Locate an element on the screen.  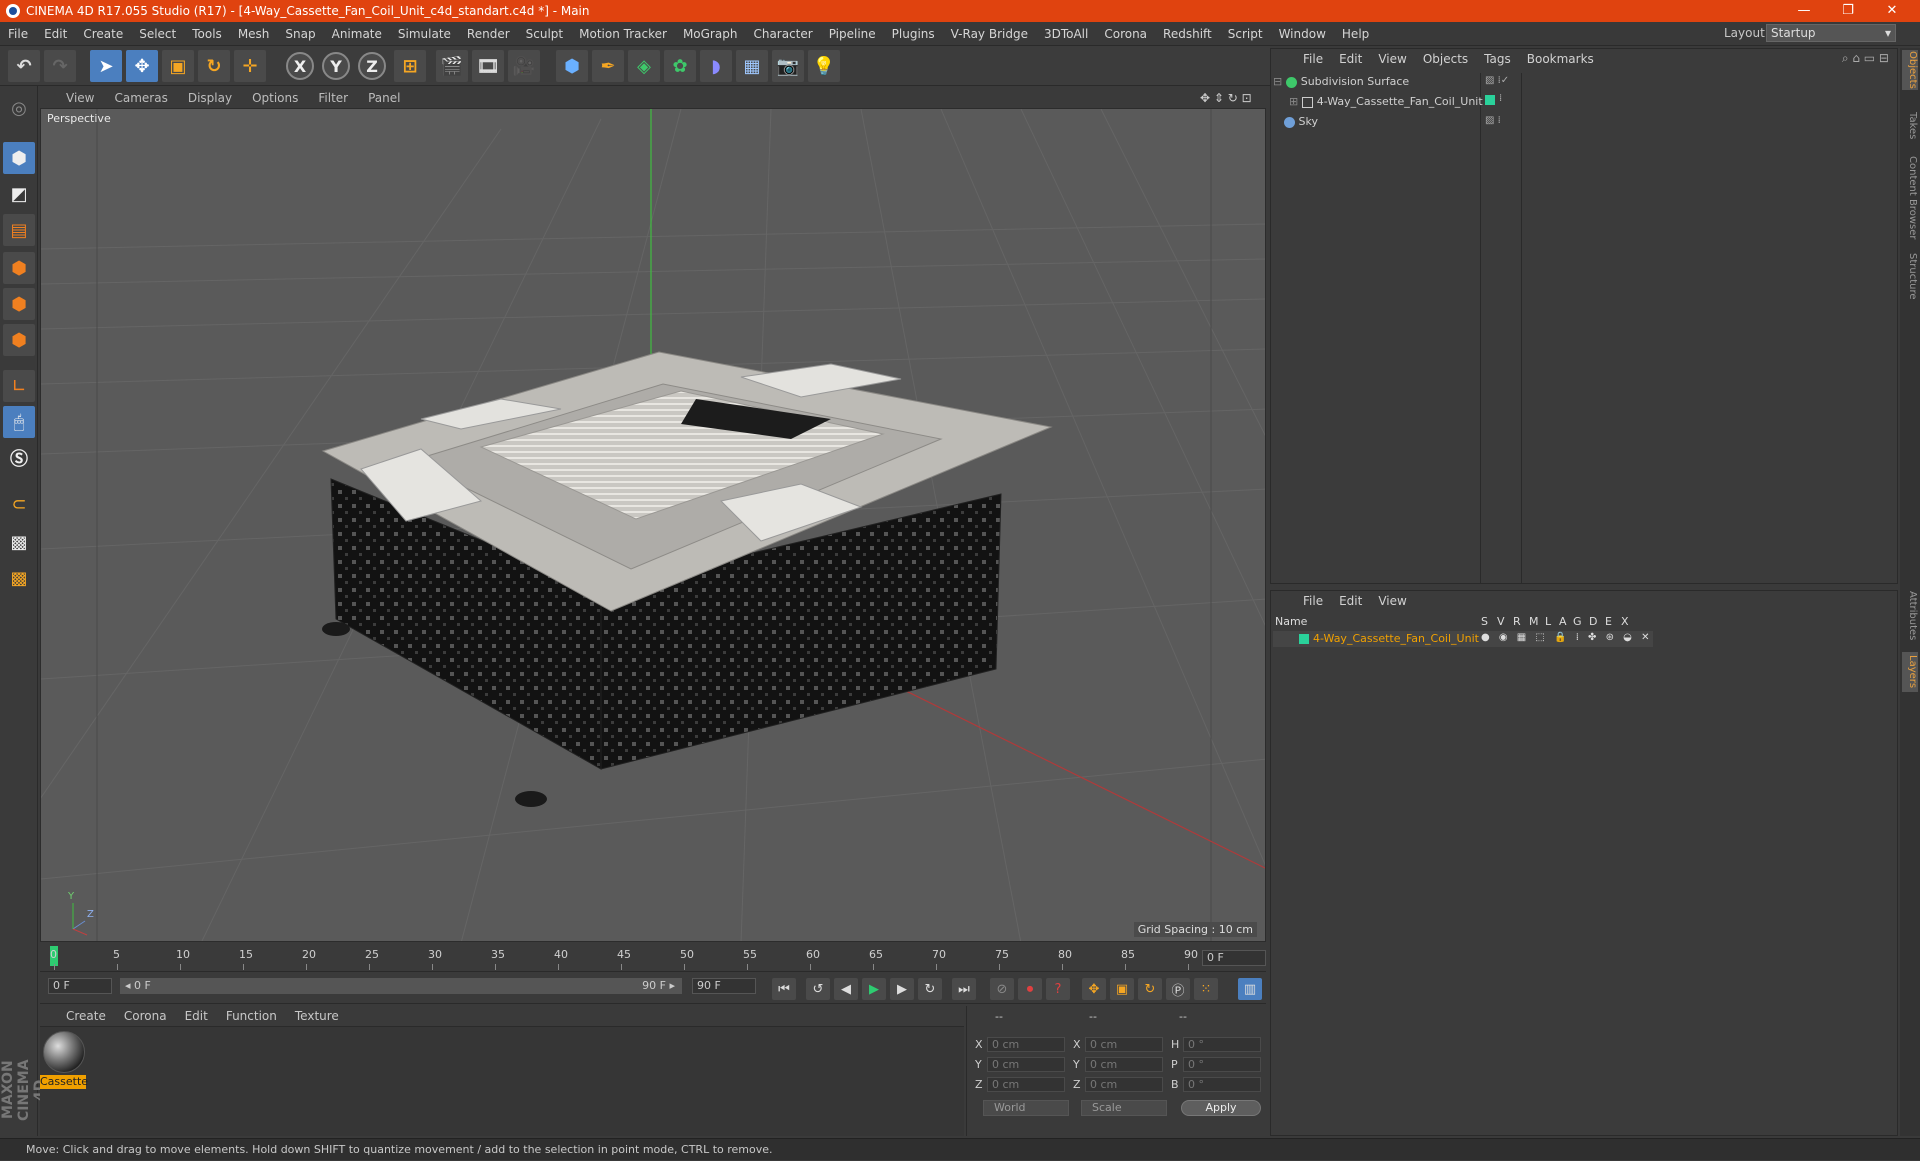
axis-z-icon: Z is located at coordinates (372, 66).